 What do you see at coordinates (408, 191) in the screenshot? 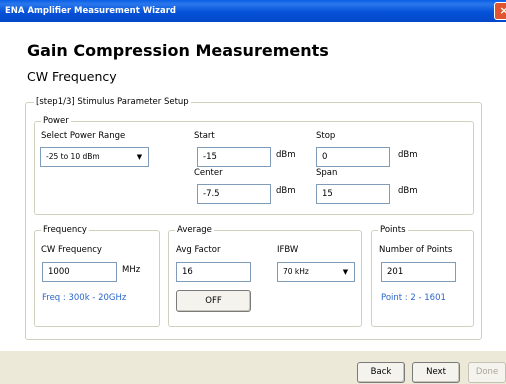
I see `span-unit: dBm` at bounding box center [408, 191].